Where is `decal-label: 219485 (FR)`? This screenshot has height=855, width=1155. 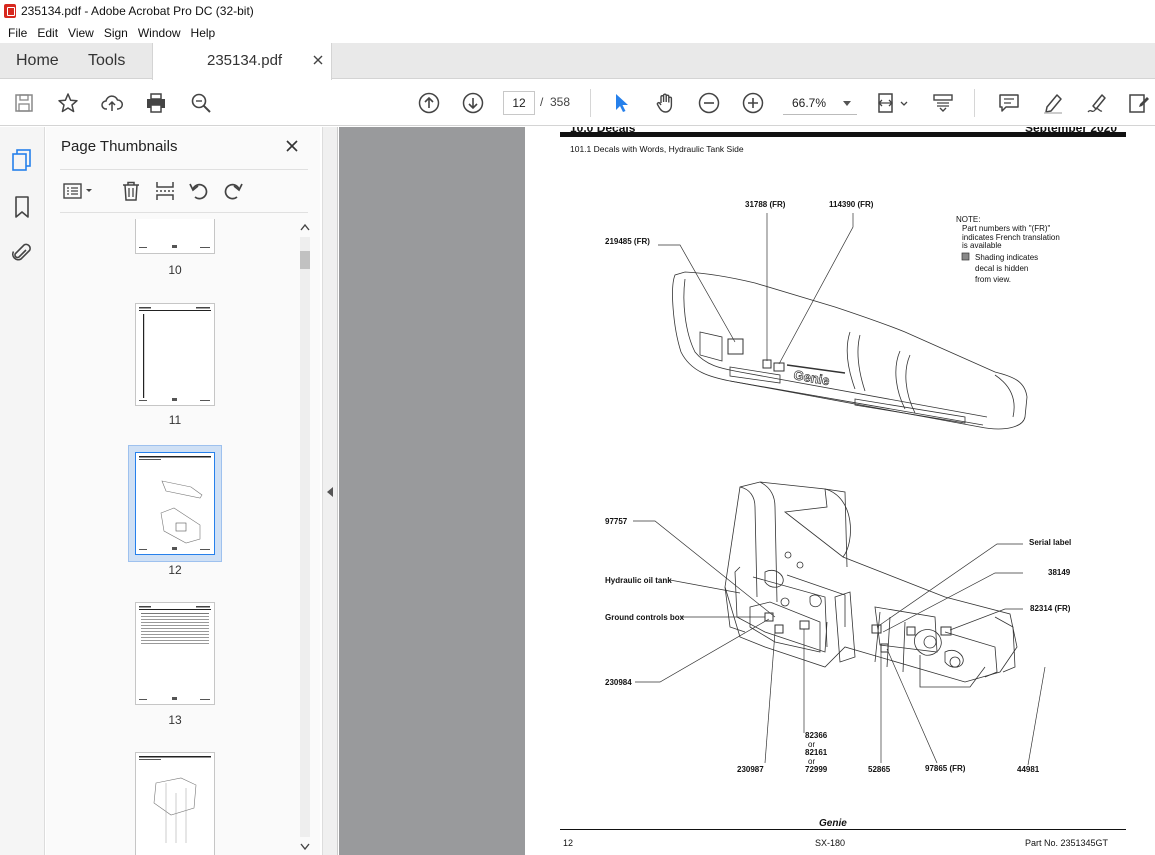
decal-label: 219485 (FR) is located at coordinates (627, 241).